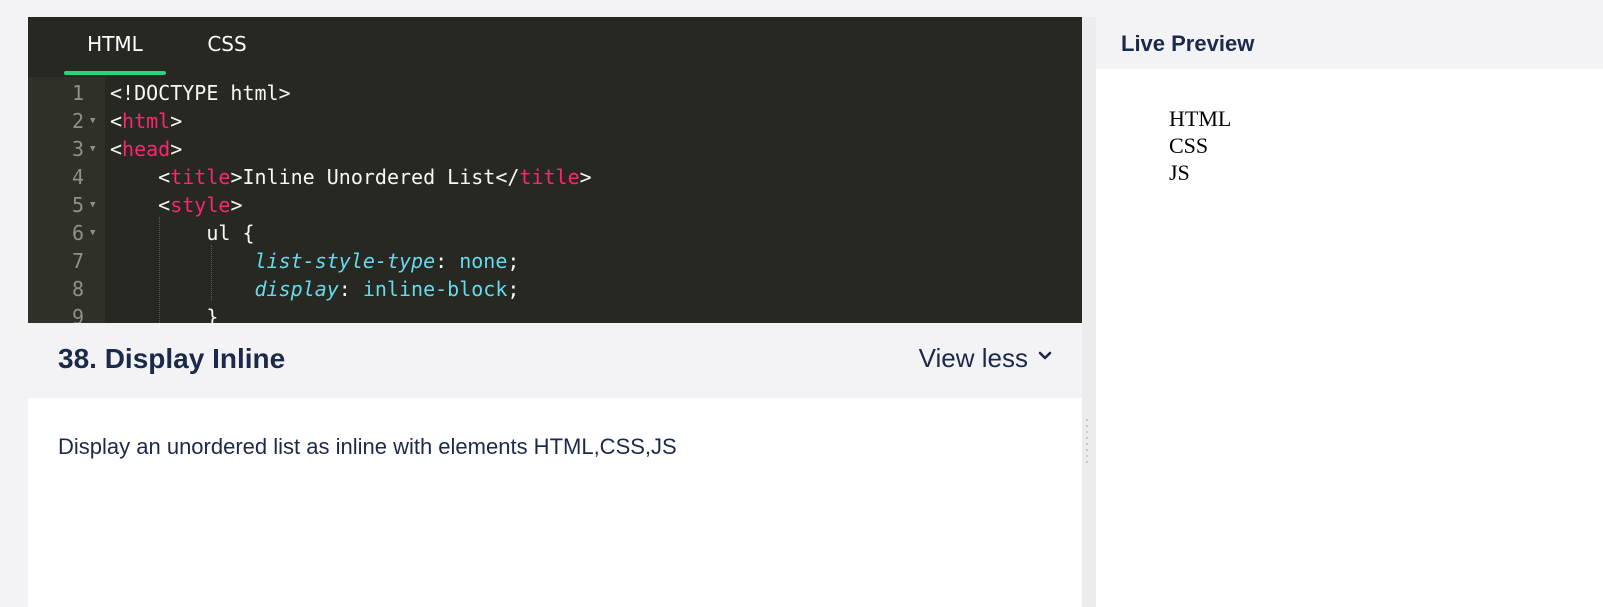 The height and width of the screenshot is (607, 1603). Describe the element at coordinates (77, 93) in the screenshot. I see `line-number: 1` at that location.